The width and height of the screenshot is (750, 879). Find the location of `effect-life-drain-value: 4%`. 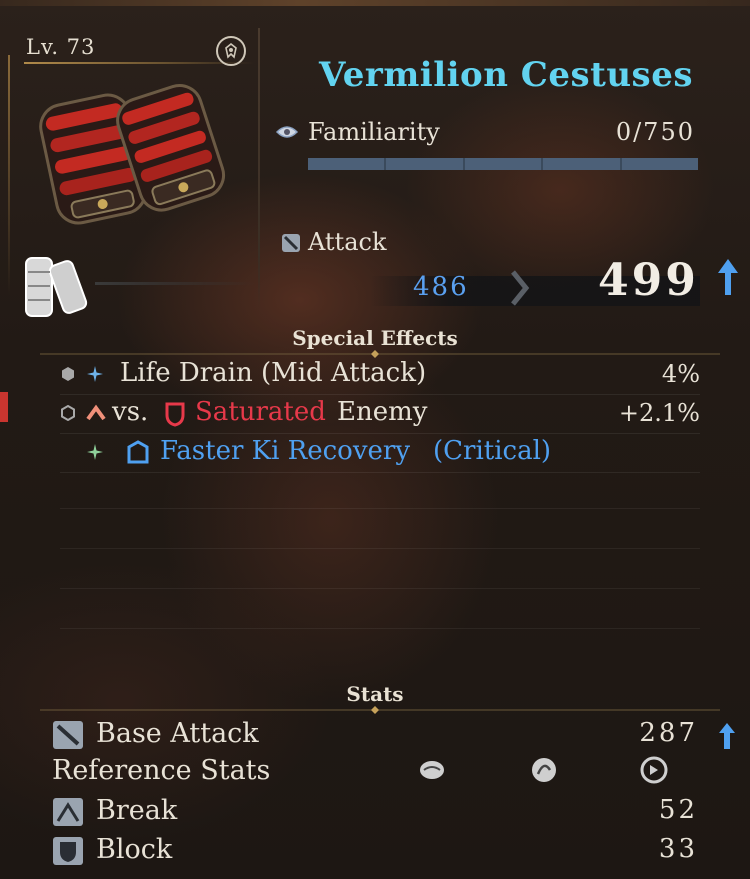

effect-life-drain-value: 4% is located at coordinates (680, 374).